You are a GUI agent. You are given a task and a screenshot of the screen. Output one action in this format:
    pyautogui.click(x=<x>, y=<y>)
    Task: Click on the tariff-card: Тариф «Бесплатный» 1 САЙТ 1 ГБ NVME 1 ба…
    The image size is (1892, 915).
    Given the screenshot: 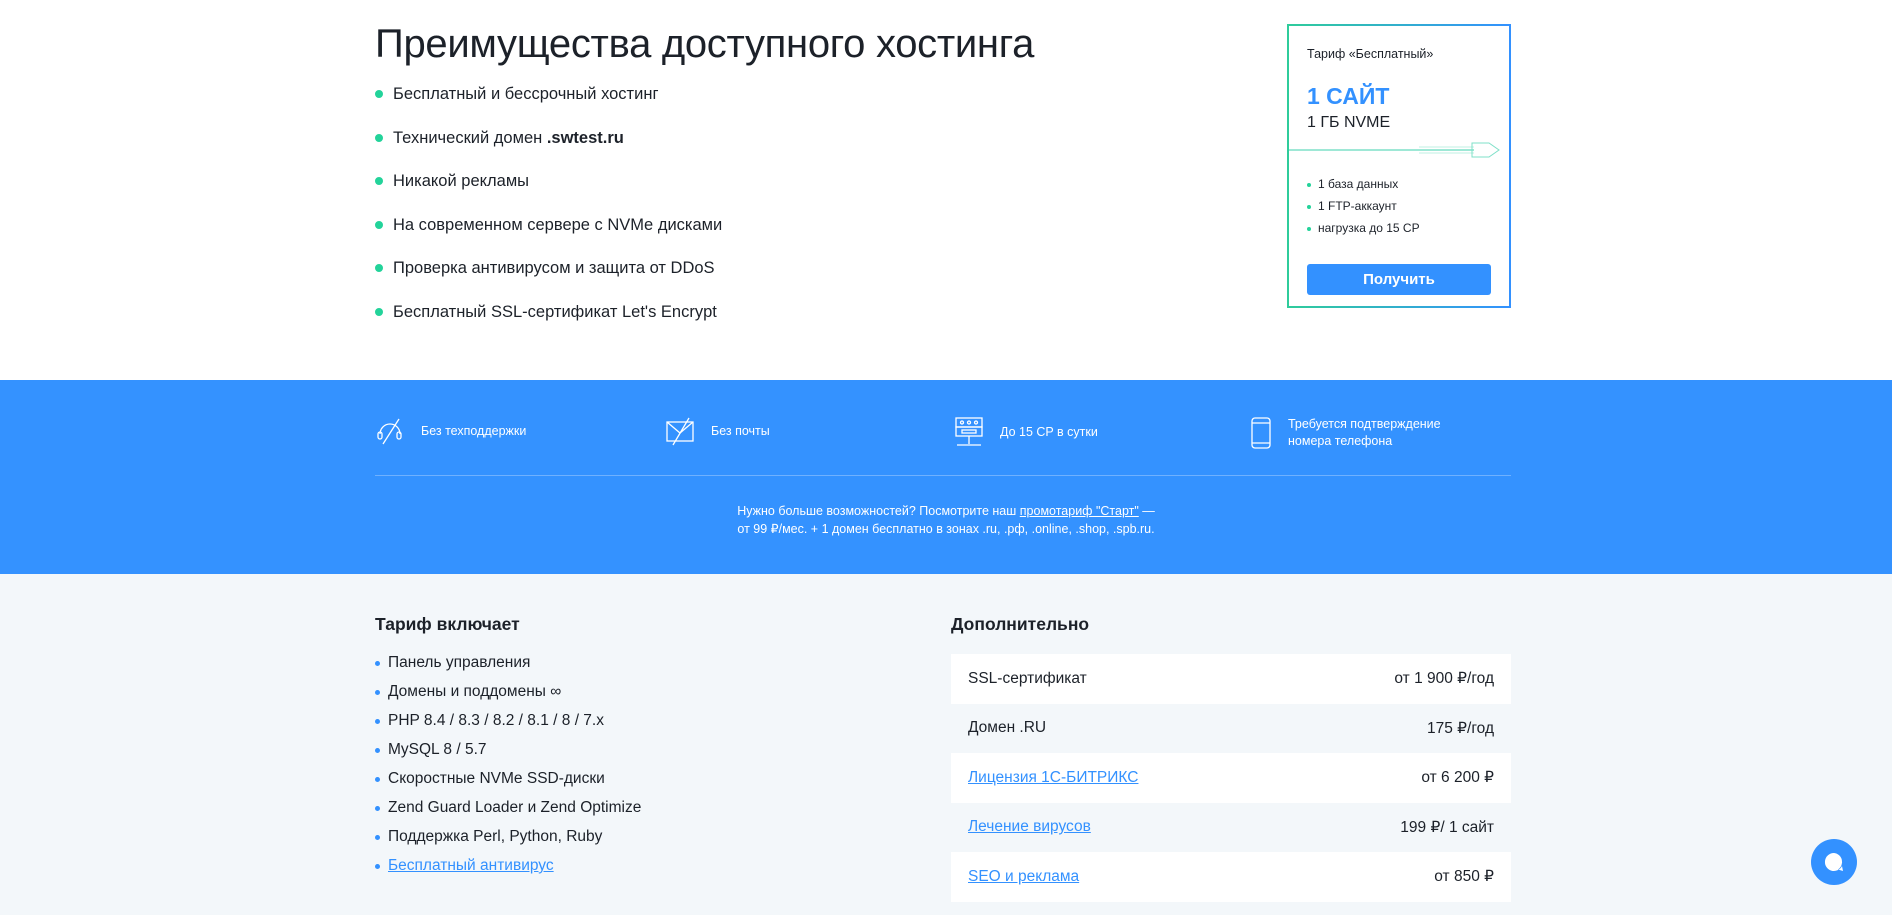 What is the action you would take?
    pyautogui.click(x=1399, y=166)
    